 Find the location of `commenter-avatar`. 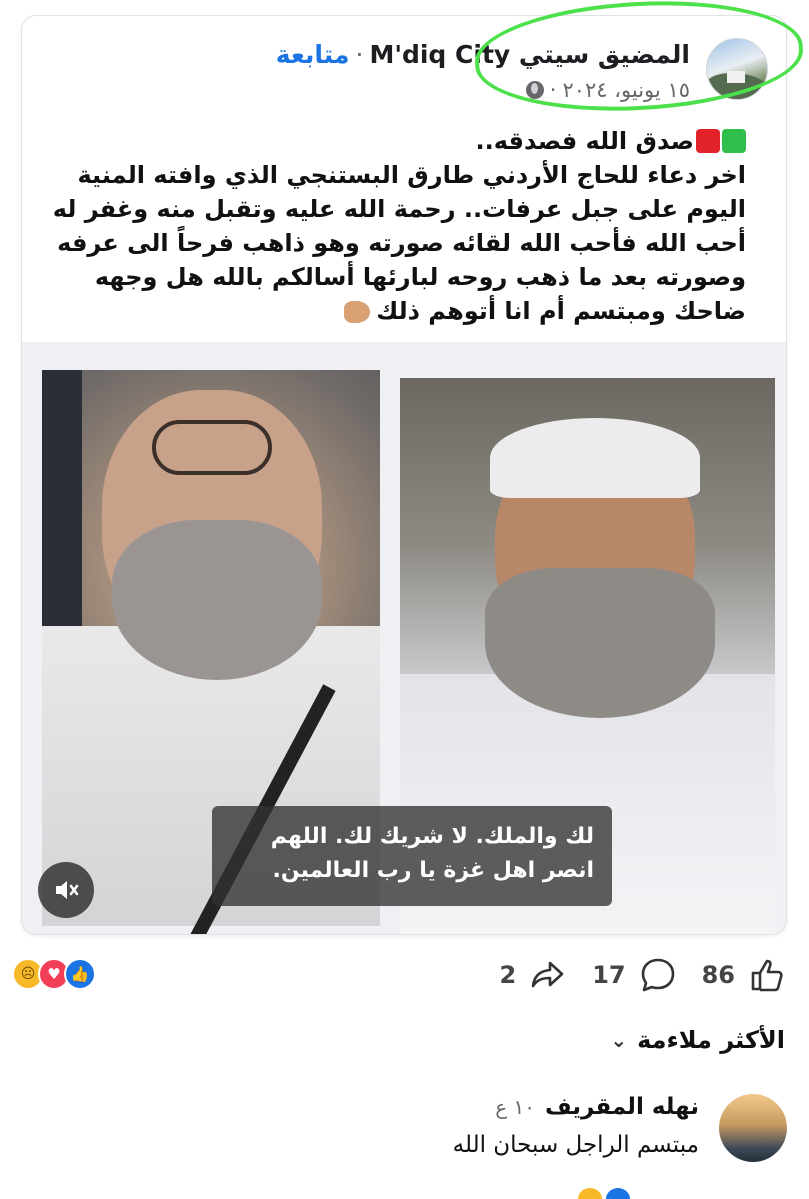

commenter-avatar is located at coordinates (753, 1128).